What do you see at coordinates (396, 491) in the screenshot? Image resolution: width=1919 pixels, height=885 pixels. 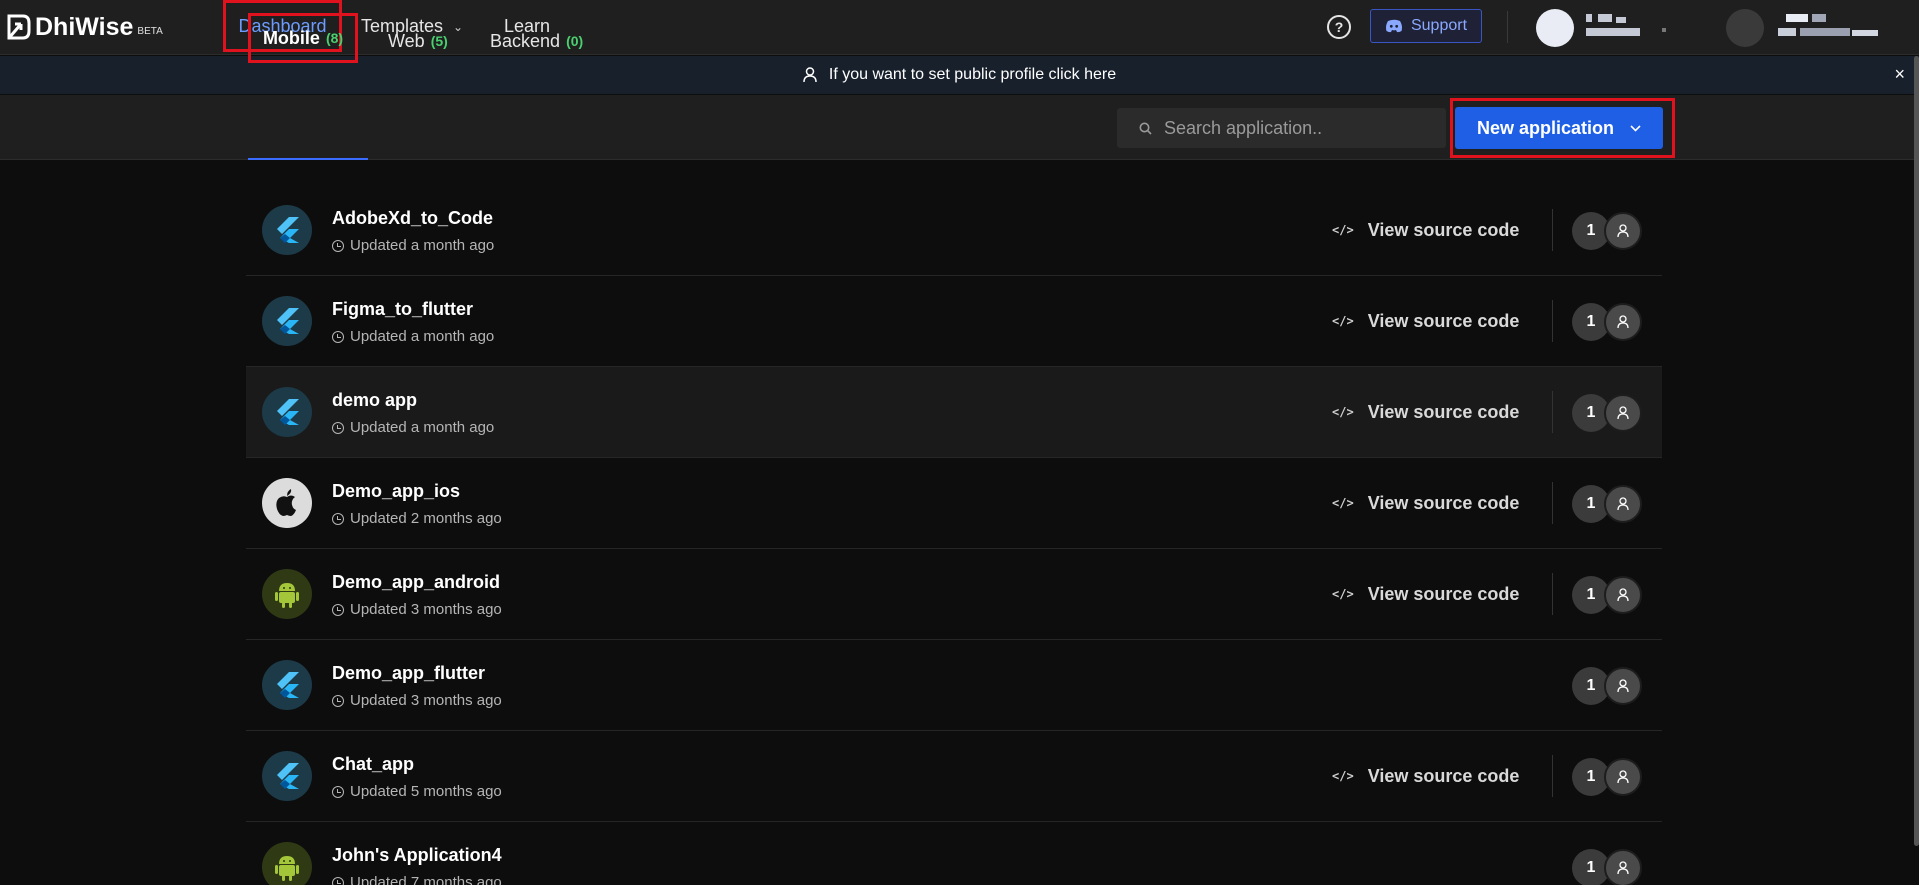 I see `app-name: Demo_app_ios` at bounding box center [396, 491].